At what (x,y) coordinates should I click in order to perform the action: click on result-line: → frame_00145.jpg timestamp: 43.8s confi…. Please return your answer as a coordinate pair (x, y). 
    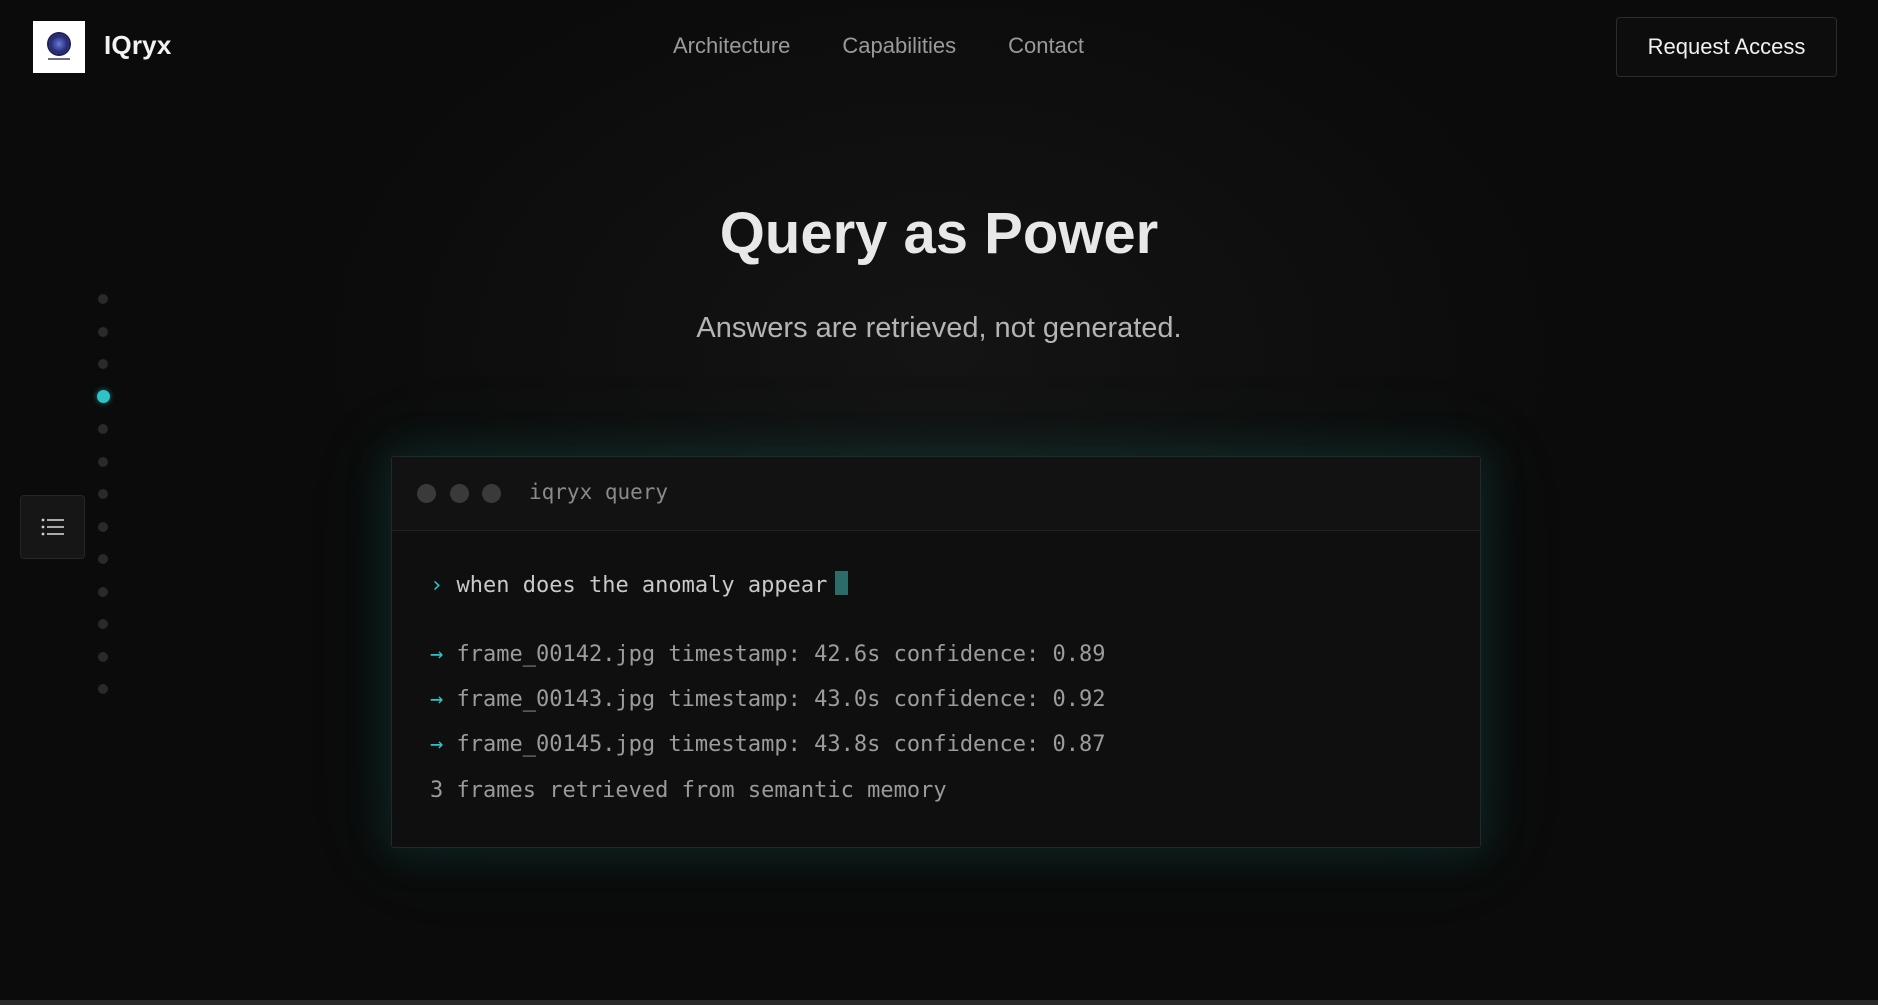
    Looking at the image, I should click on (768, 744).